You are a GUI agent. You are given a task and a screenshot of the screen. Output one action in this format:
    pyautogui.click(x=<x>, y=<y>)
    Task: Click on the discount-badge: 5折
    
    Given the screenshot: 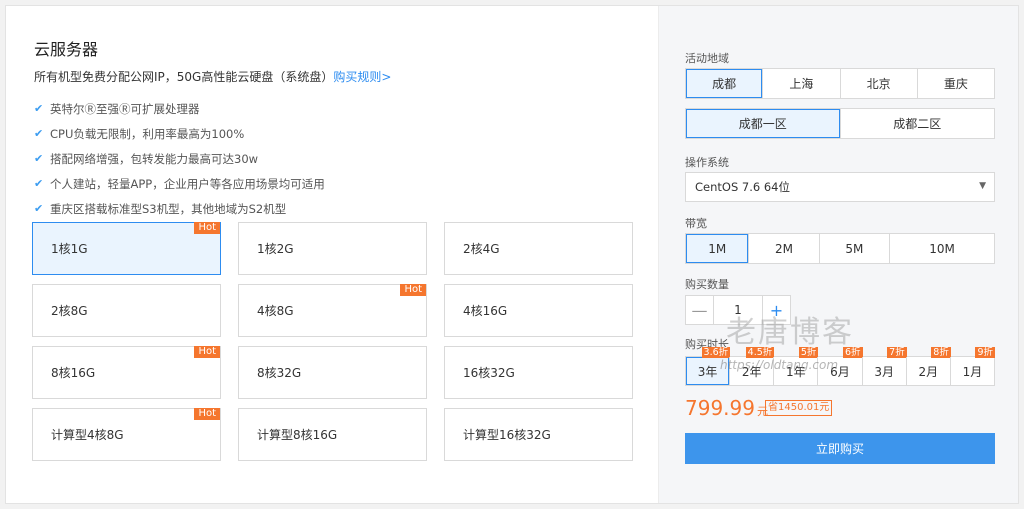 What is the action you would take?
    pyautogui.click(x=808, y=352)
    